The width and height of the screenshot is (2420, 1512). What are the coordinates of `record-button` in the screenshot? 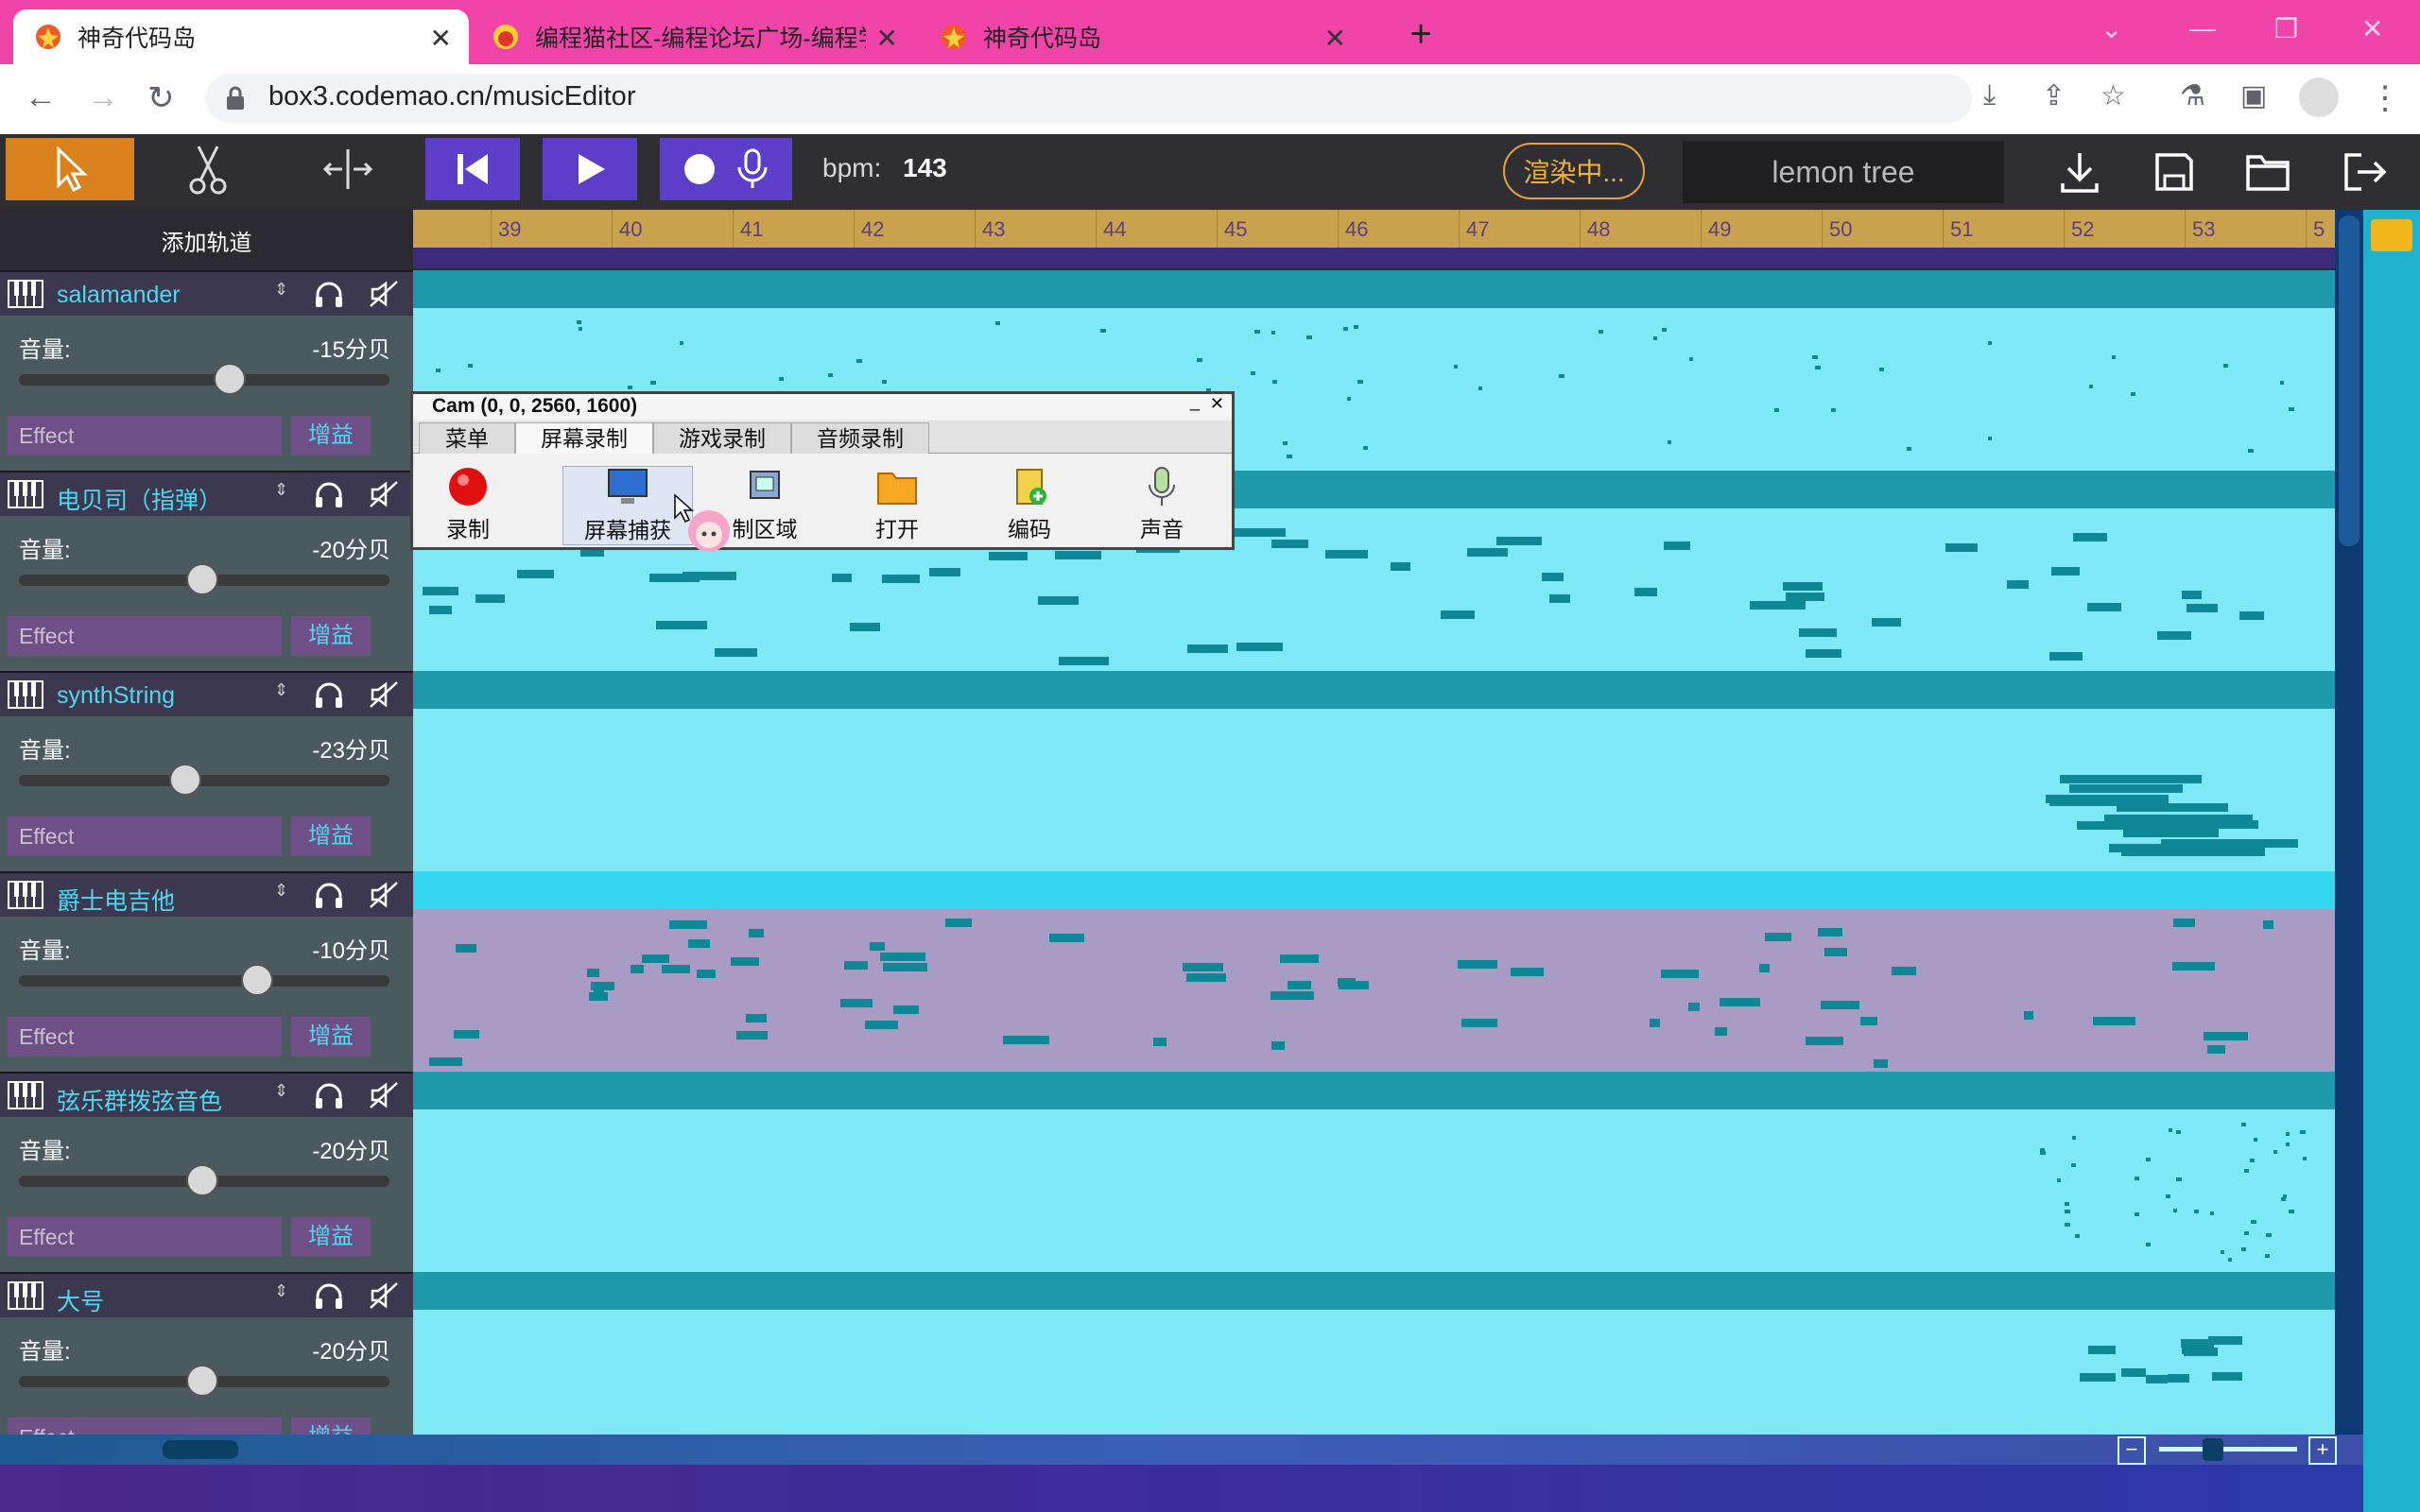 It's located at (726, 169).